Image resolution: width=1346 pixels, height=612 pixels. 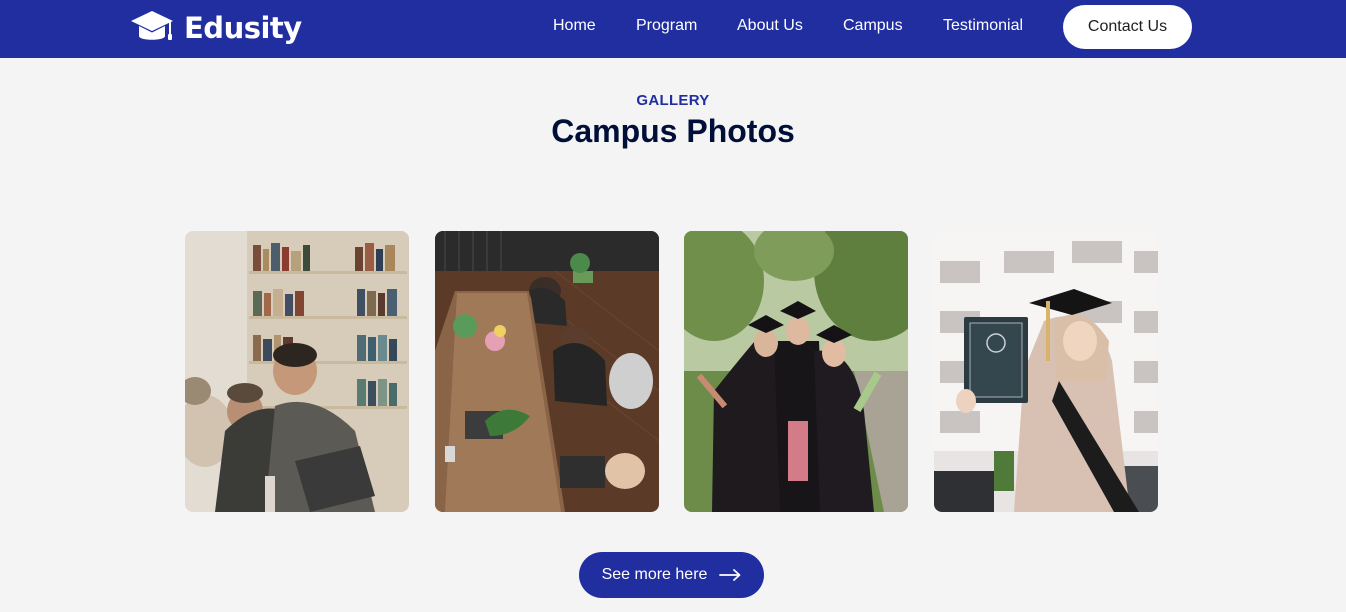 What do you see at coordinates (983, 26) in the screenshot?
I see `nav-testimonial: Testimonial` at bounding box center [983, 26].